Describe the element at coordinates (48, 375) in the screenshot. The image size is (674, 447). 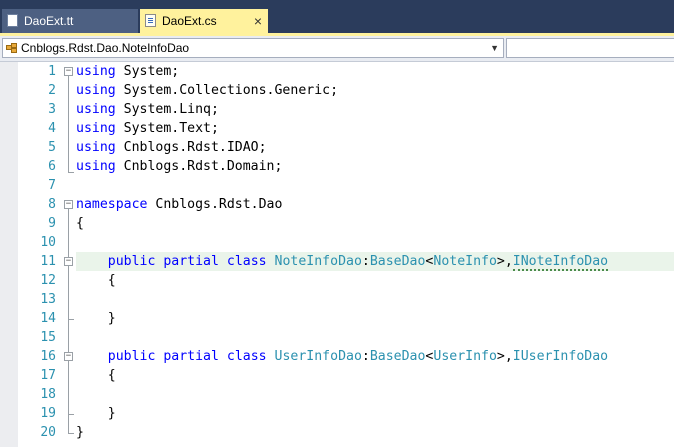
I see `line-number: 17` at that location.